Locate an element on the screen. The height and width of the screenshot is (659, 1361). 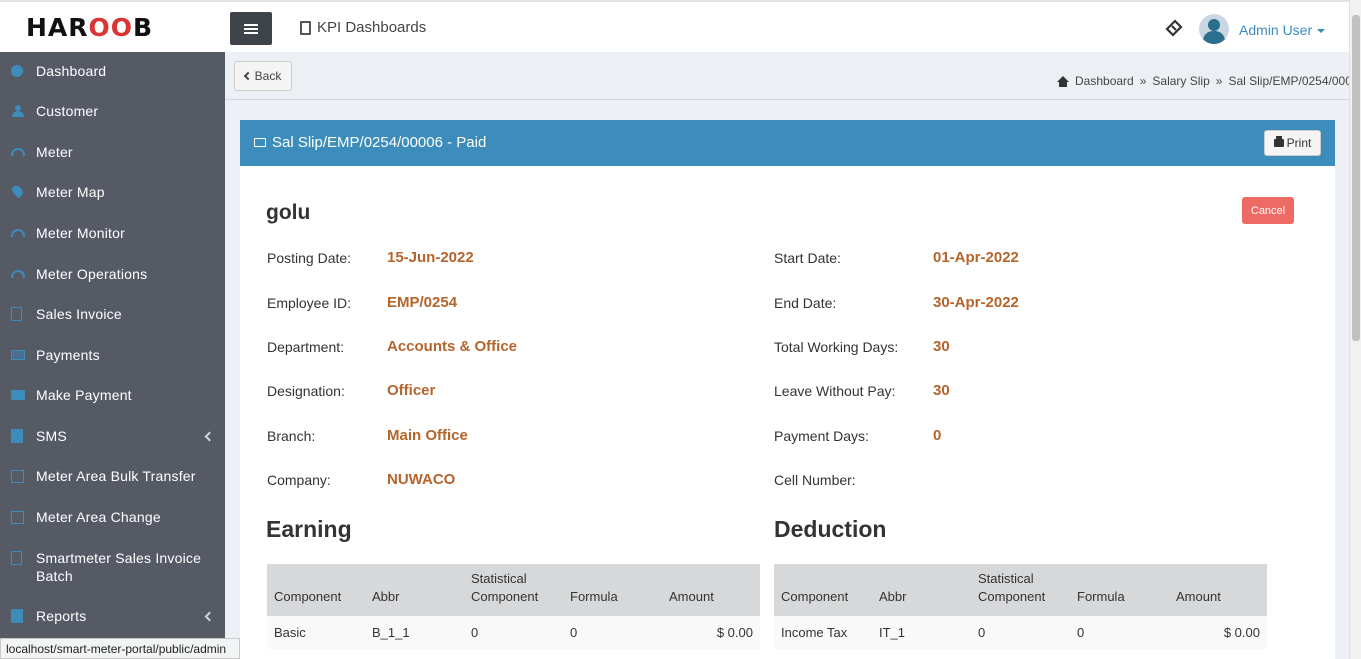
sidebar-item-label: Meter Monitor is located at coordinates (80, 233).